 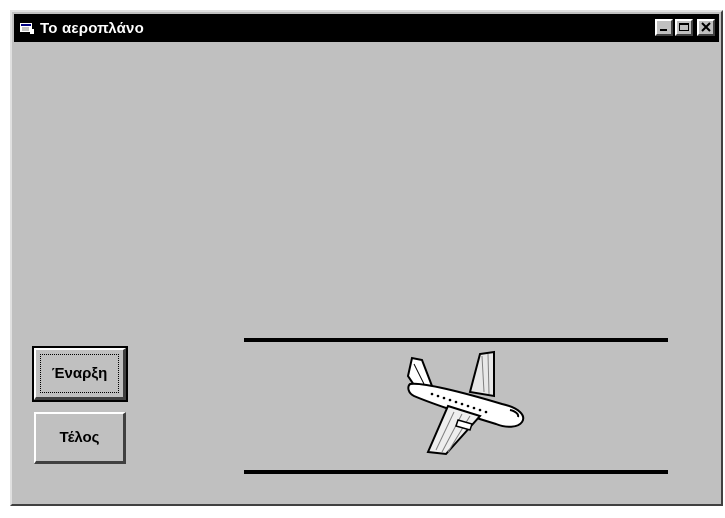 I want to click on close-icon, so click(x=706, y=27).